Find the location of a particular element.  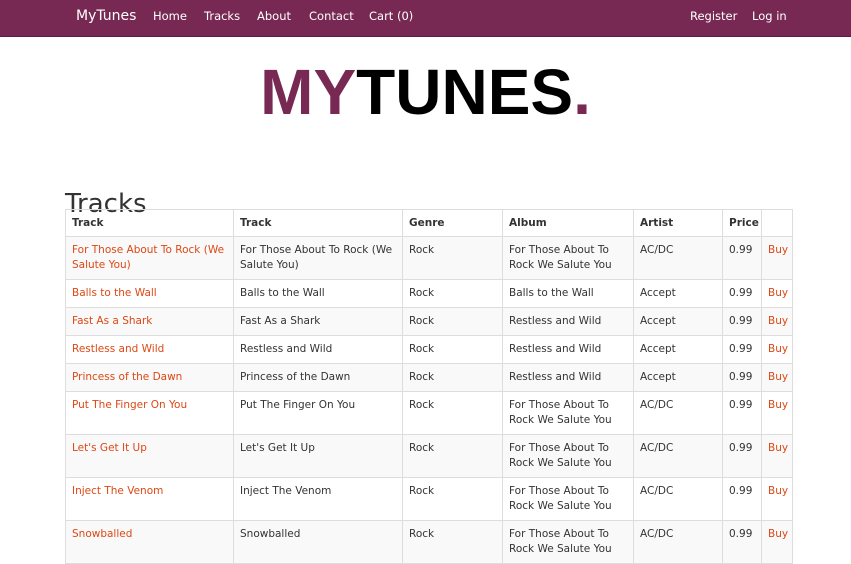

header-track: Track is located at coordinates (318, 223).